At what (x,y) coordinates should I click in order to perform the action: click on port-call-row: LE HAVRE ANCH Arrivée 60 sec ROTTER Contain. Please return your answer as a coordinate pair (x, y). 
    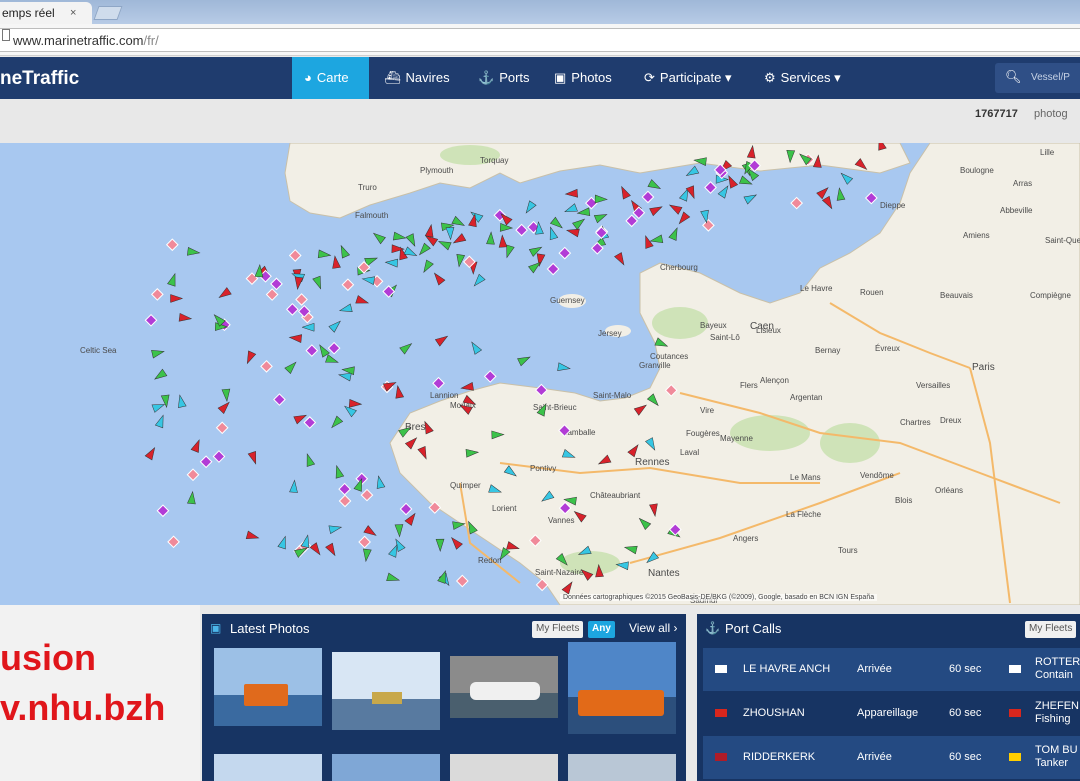
    Looking at the image, I should click on (891, 669).